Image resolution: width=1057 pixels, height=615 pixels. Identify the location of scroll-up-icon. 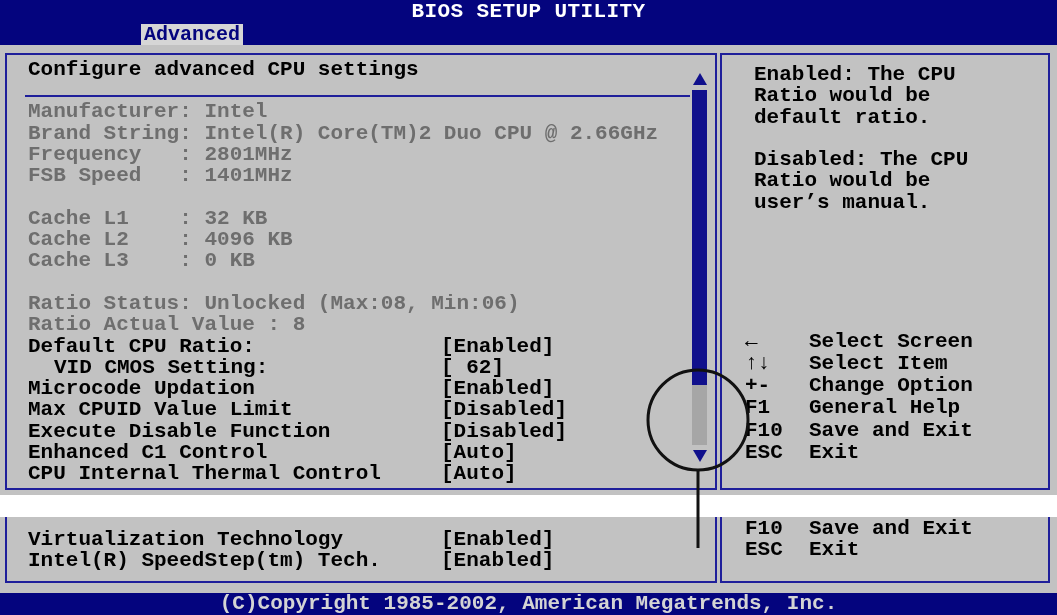
(699, 79).